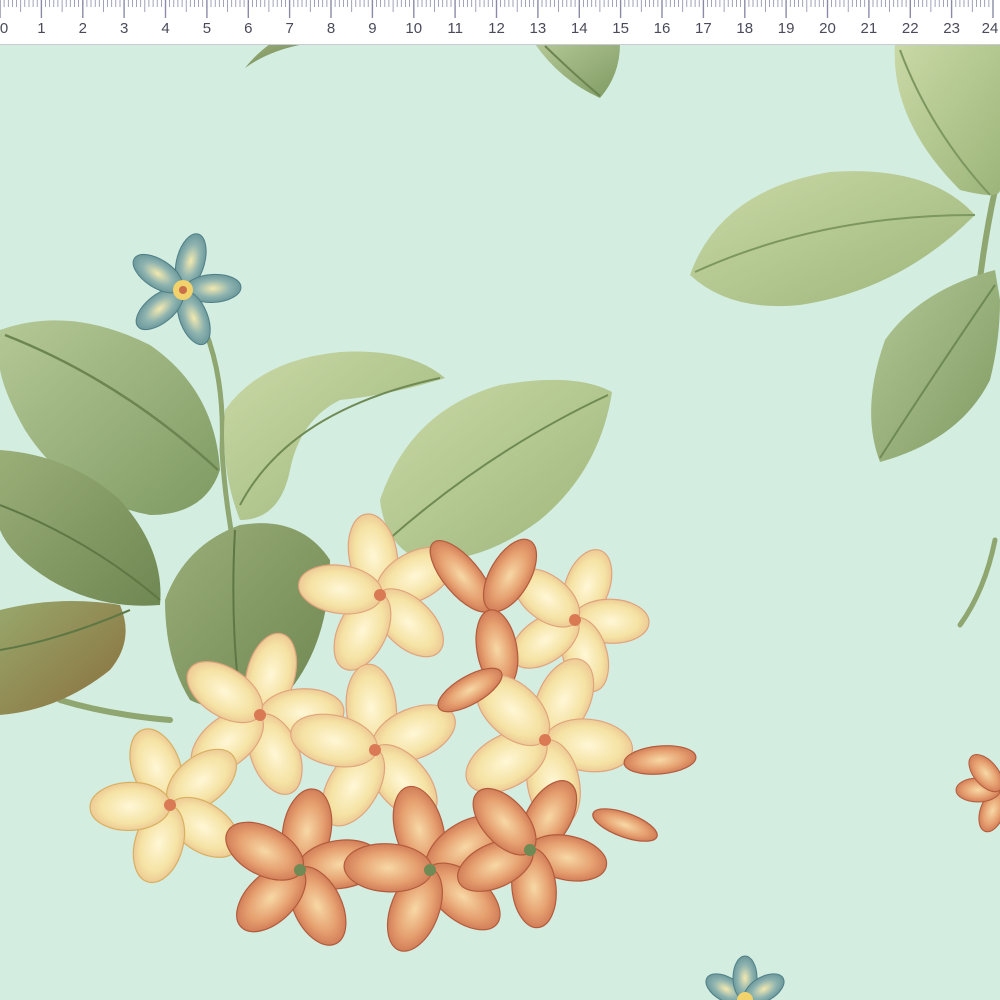 This screenshot has width=1000, height=1000. What do you see at coordinates (910, 28) in the screenshot?
I see `ruler-number: 22` at bounding box center [910, 28].